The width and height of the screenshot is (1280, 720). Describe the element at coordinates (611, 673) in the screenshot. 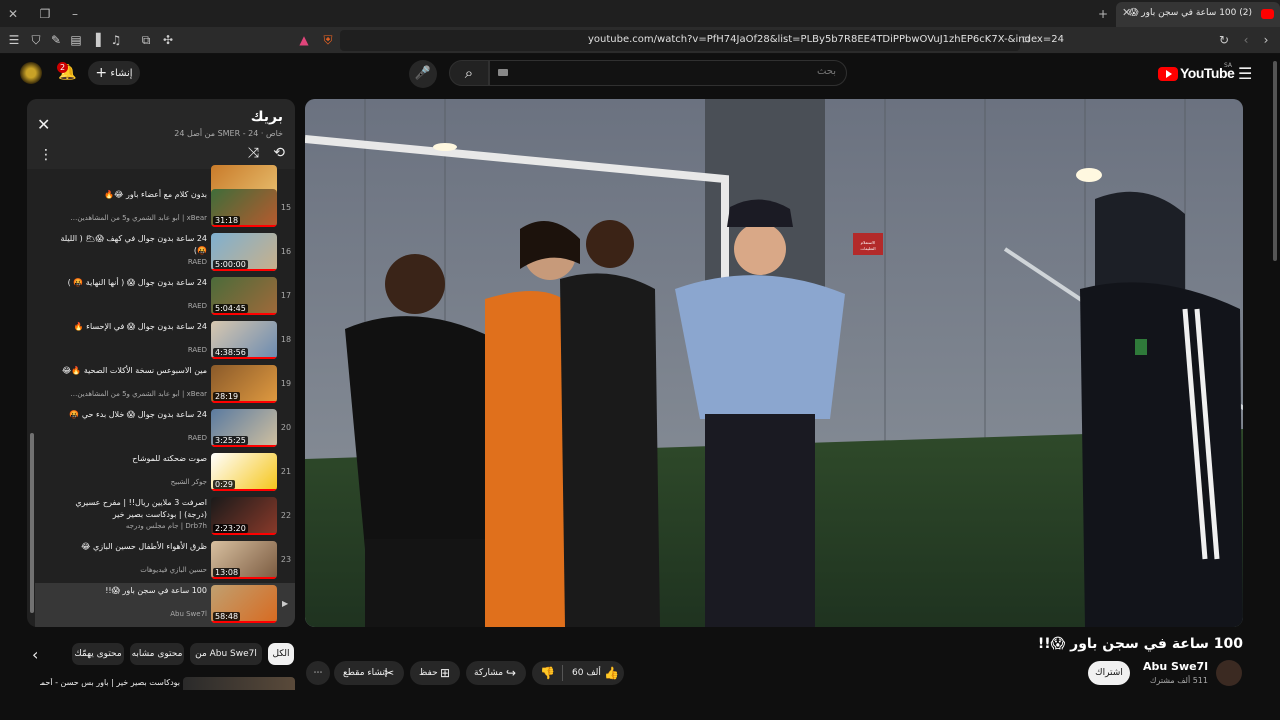

I see `like-icon: 👍` at that location.